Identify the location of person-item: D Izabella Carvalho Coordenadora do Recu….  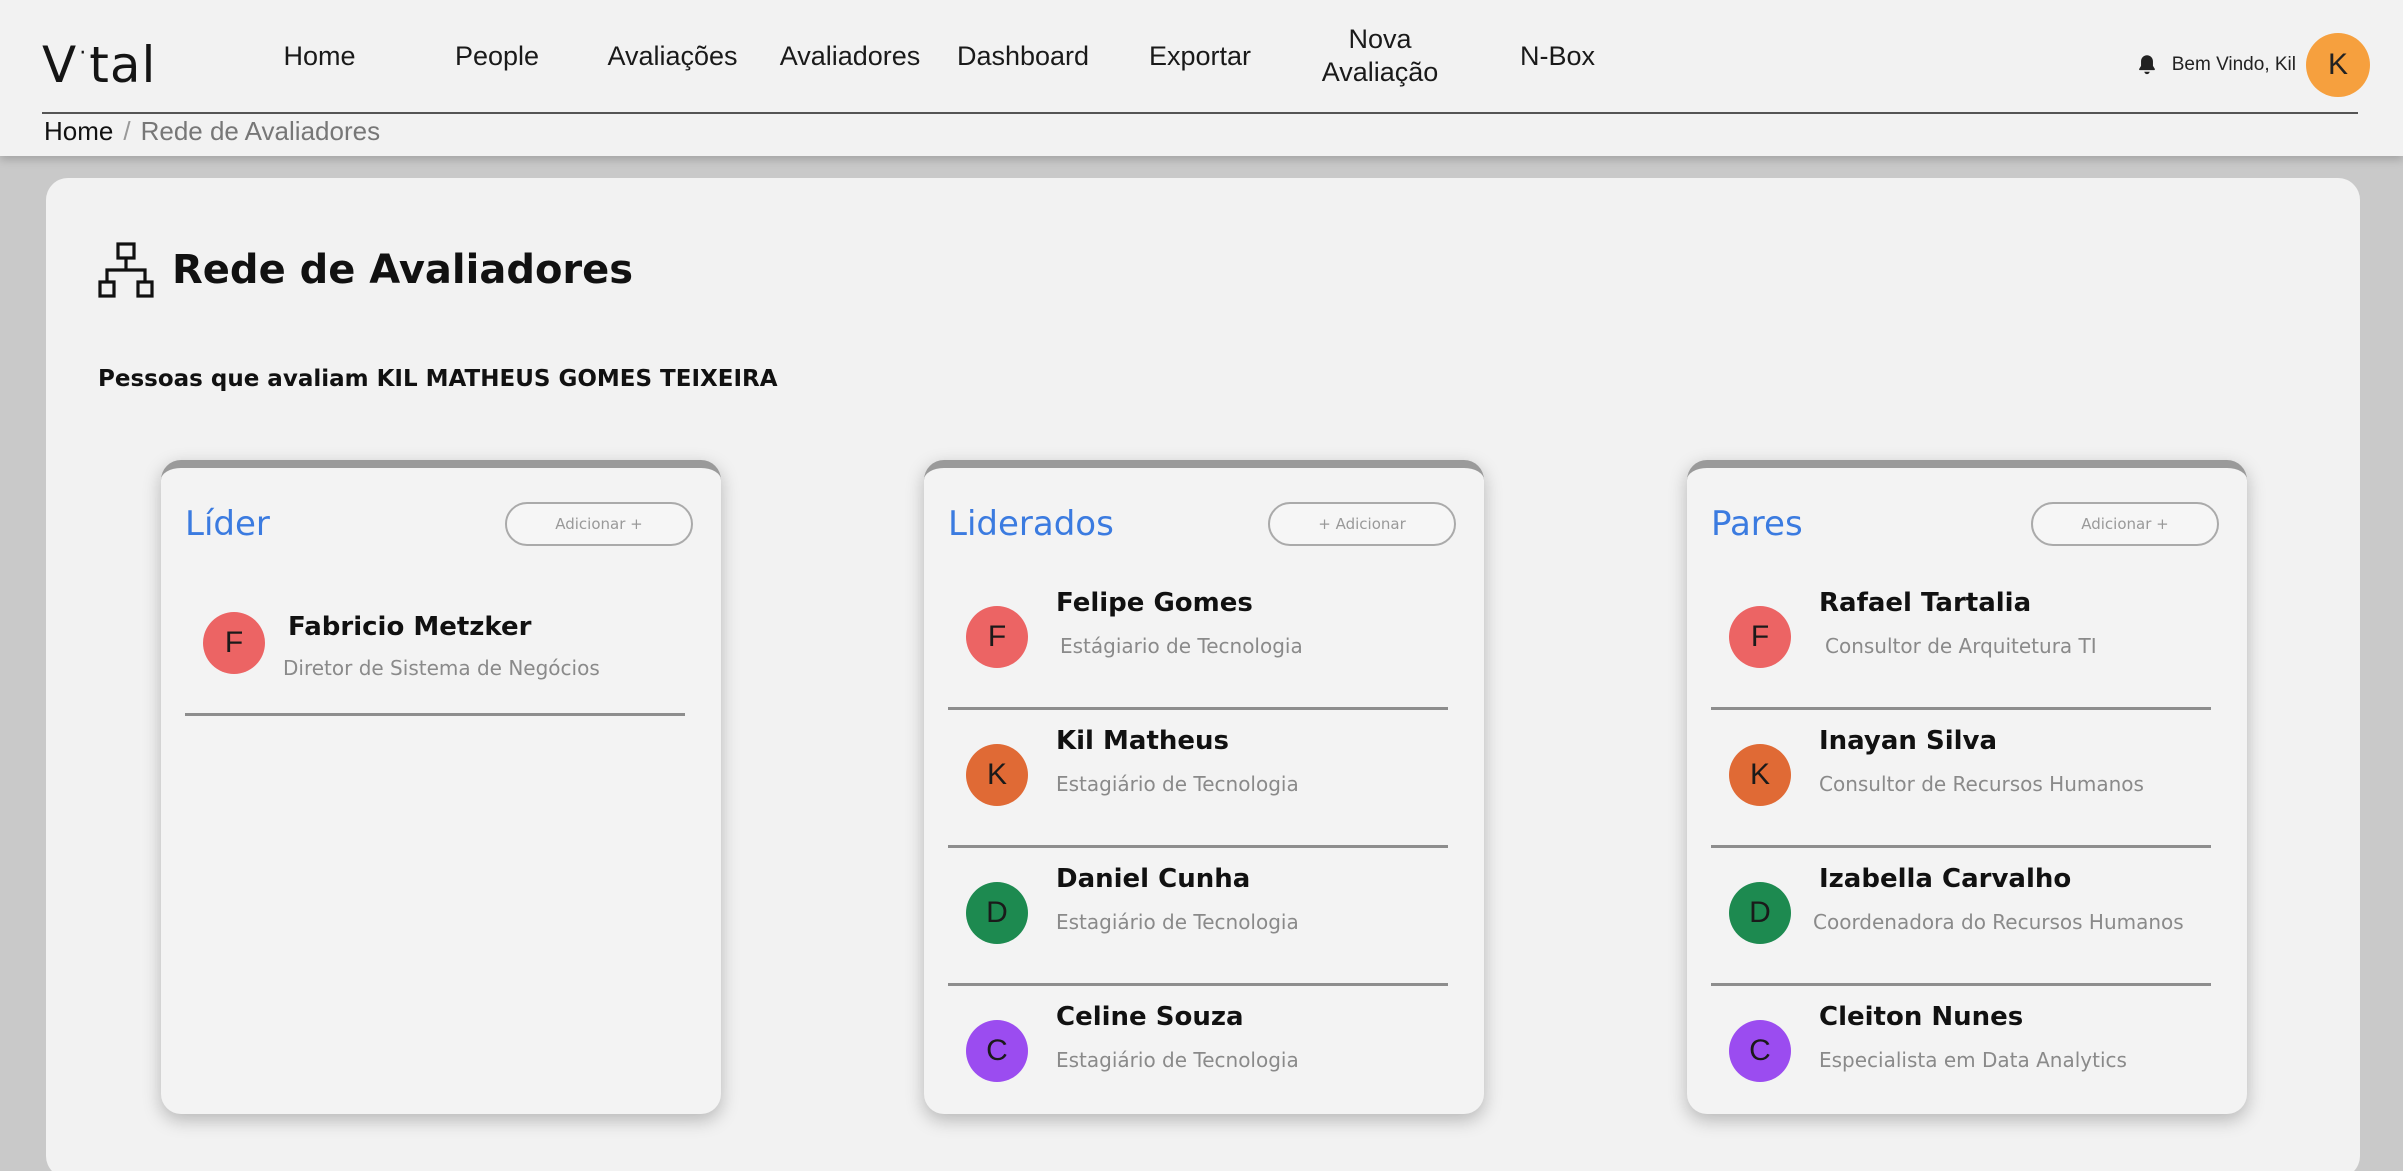
(1961, 917).